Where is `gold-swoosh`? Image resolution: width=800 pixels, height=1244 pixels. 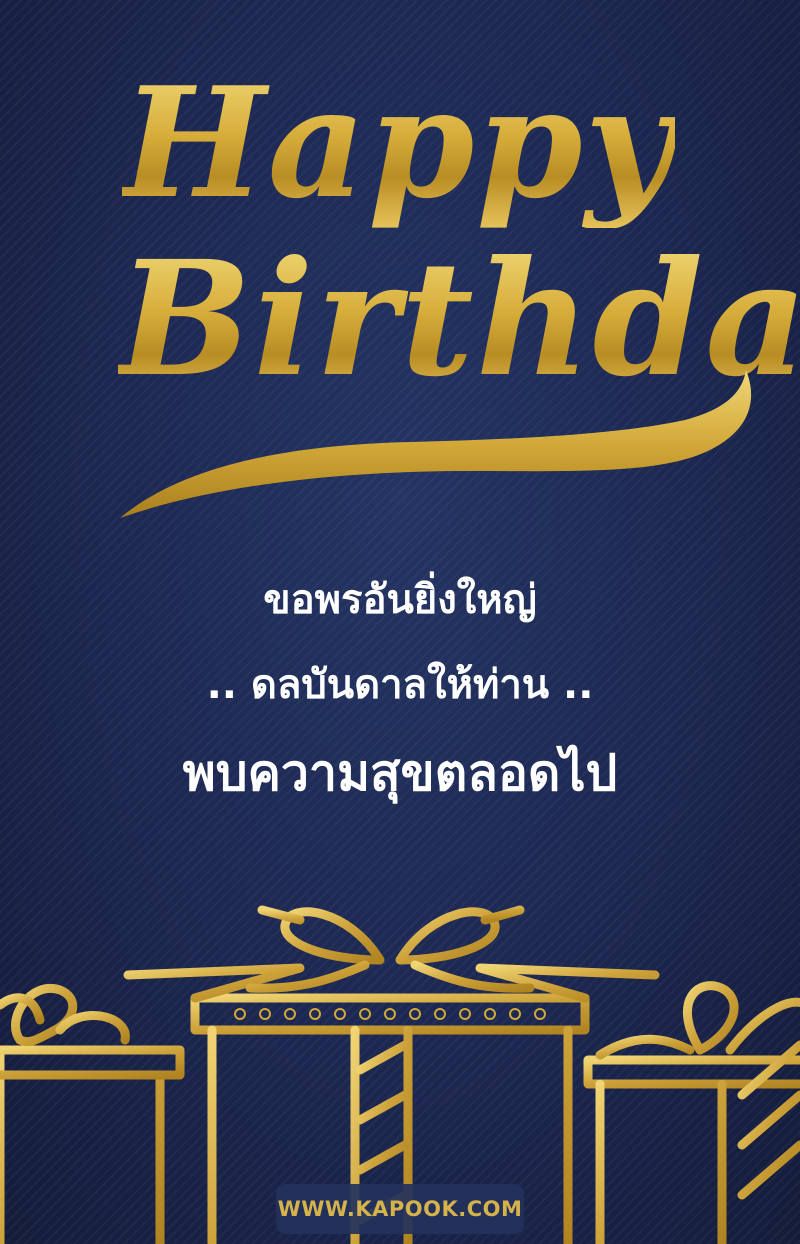
gold-swoosh is located at coordinates (436, 444).